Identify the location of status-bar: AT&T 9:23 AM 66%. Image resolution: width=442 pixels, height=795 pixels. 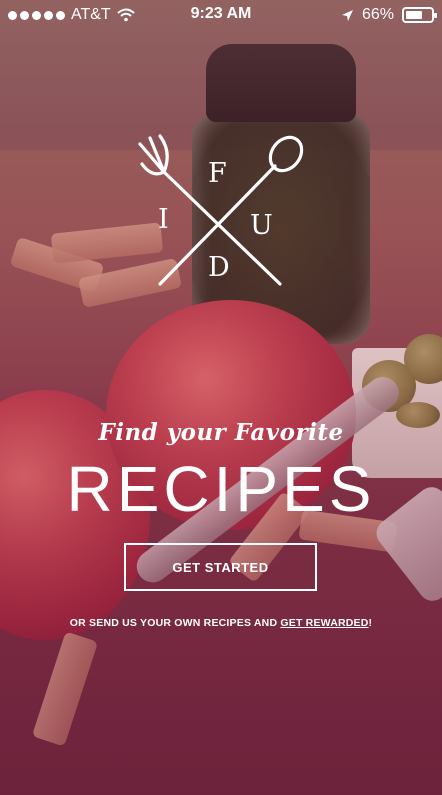
(221, 15).